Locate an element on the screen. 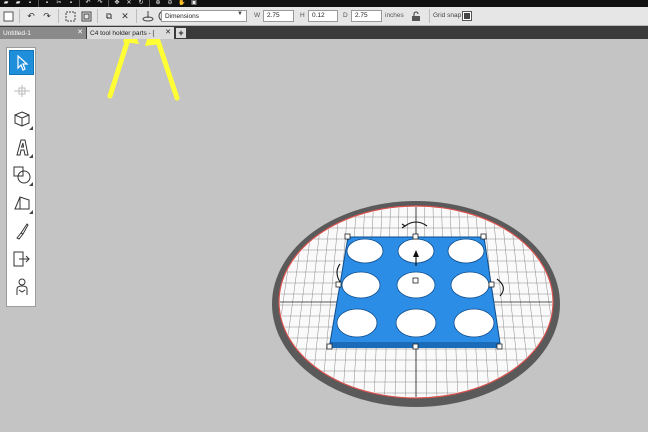 Image resolution: width=648 pixels, height=432 pixels. tool-panel is located at coordinates (21, 177).